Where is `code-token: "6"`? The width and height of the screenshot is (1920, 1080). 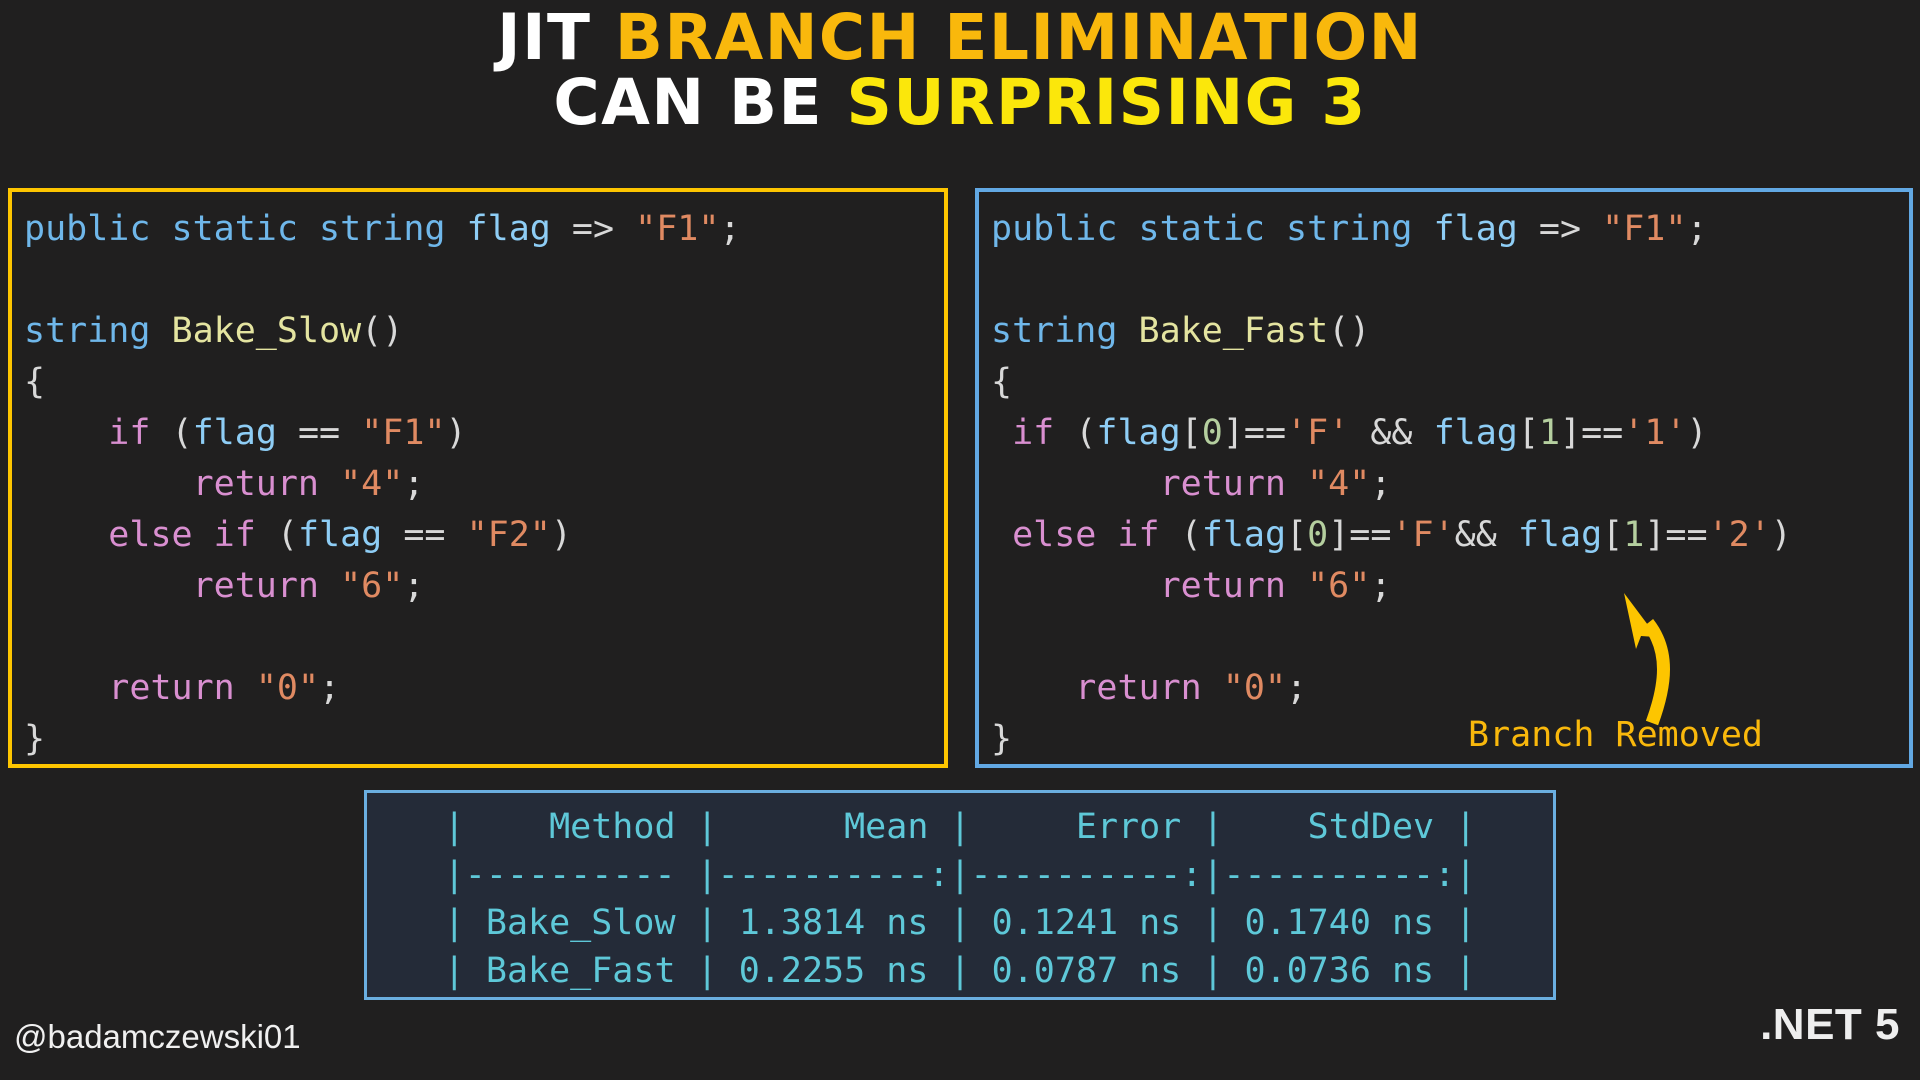
code-token: "6" is located at coordinates (1339, 586).